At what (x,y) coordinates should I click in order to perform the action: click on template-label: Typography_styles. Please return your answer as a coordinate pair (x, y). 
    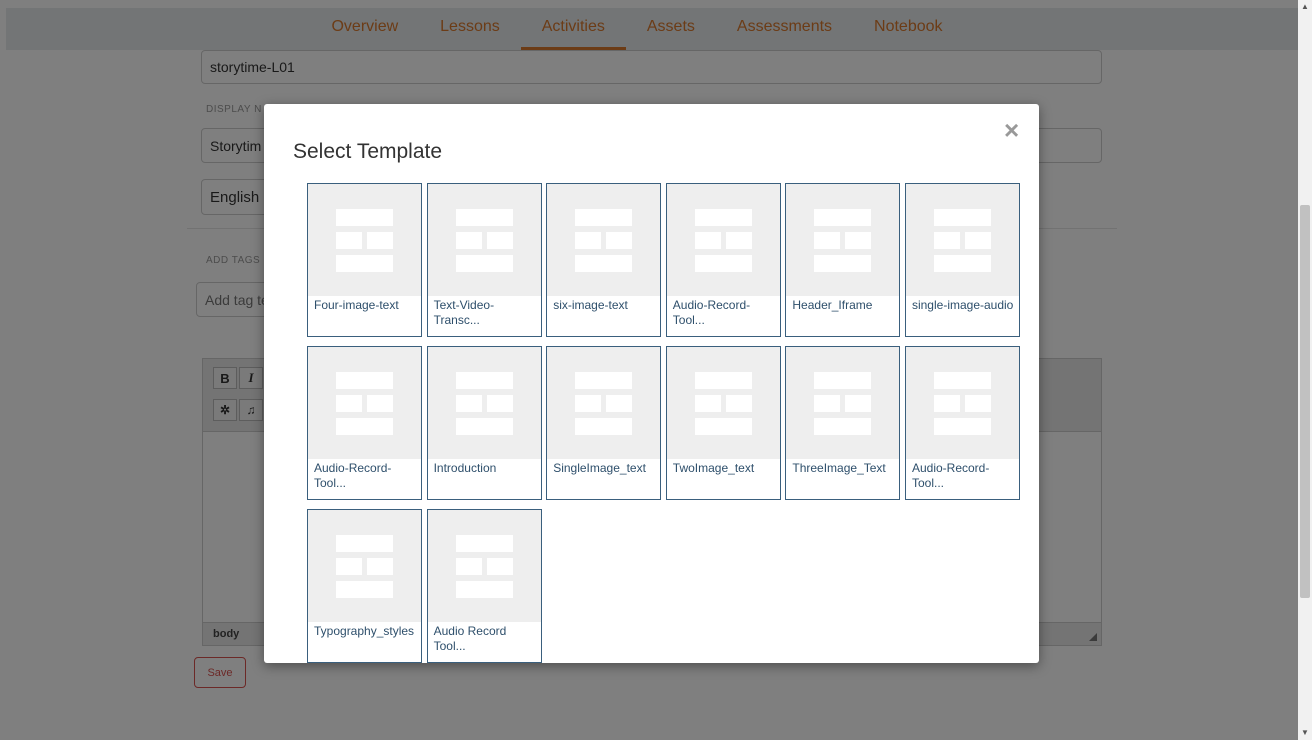
    Looking at the image, I should click on (364, 631).